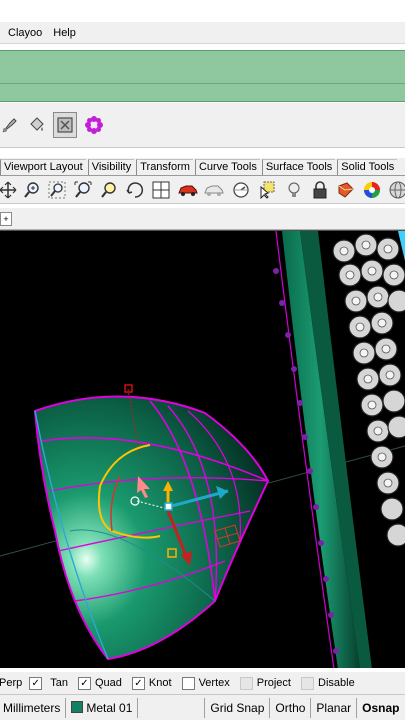 Image resolution: width=405 pixels, height=720 pixels. I want to click on status-spacer, so click(171, 708).